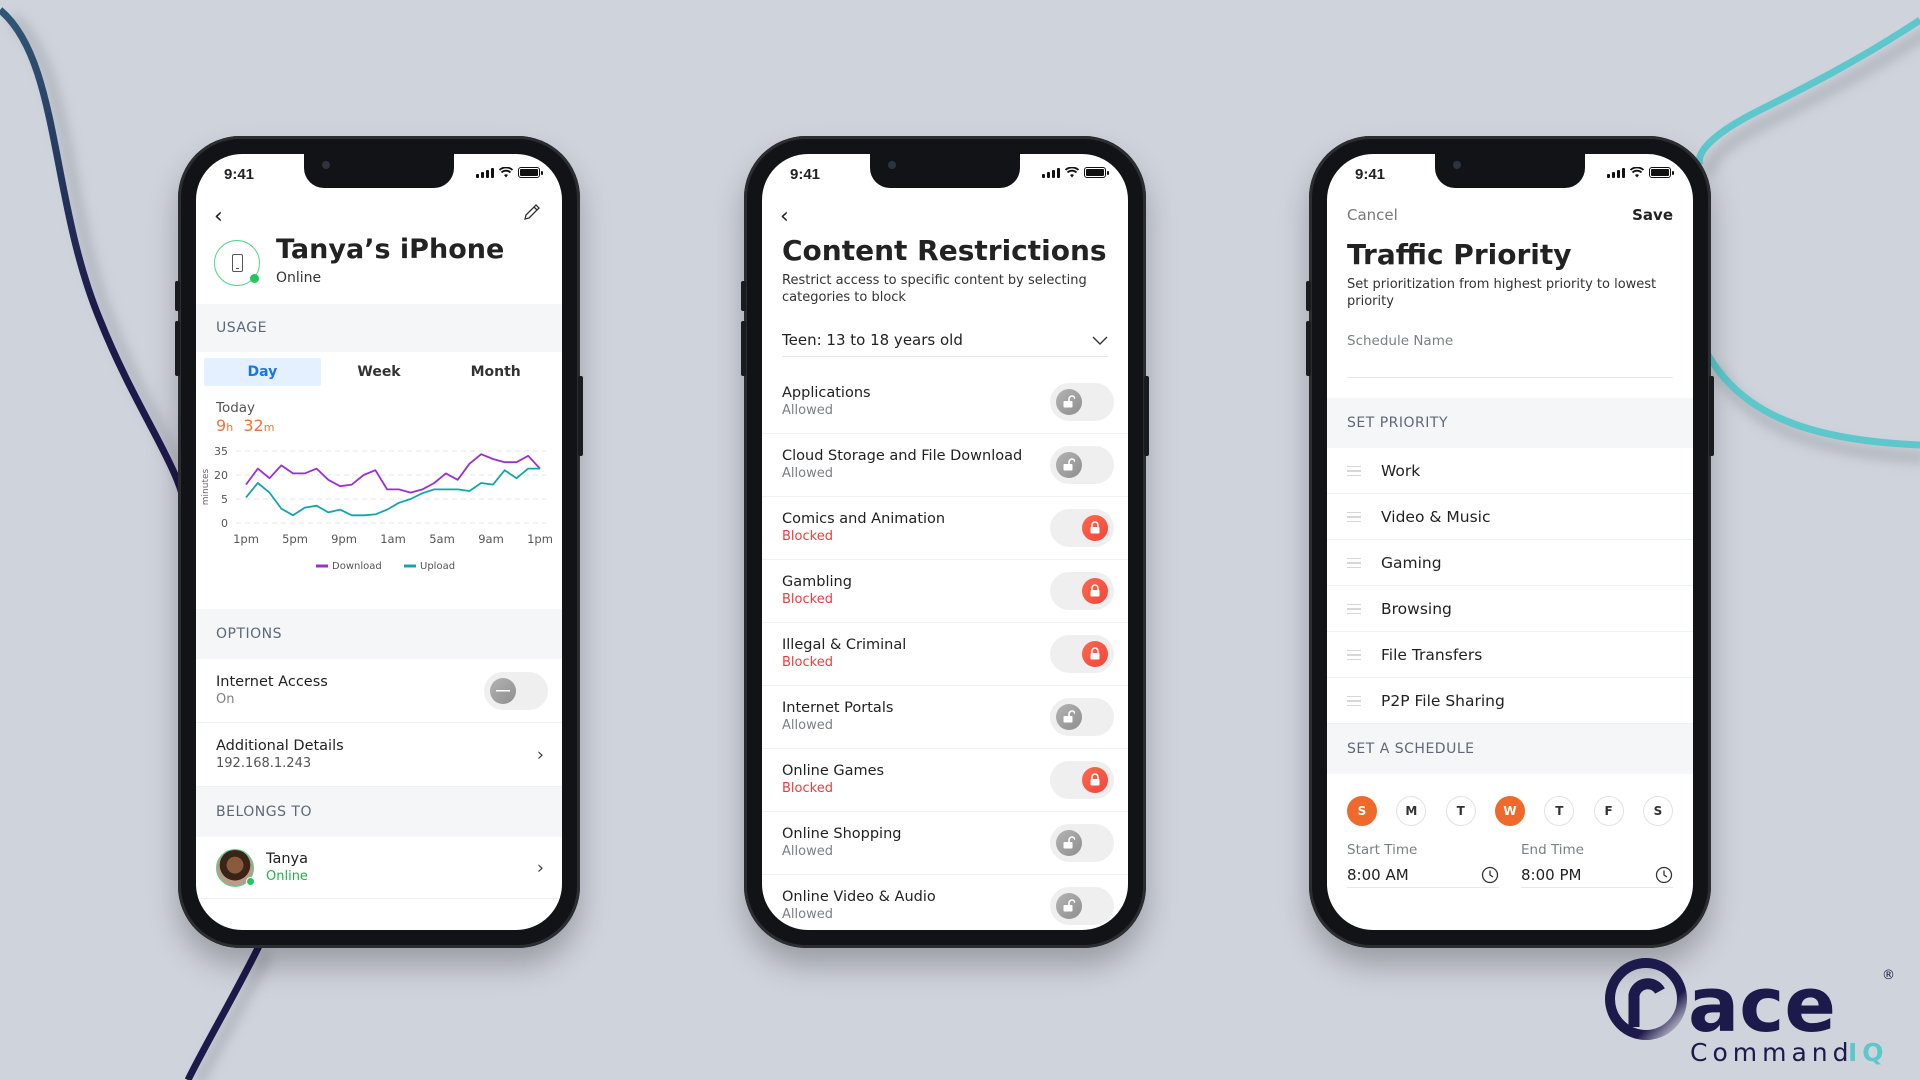 The height and width of the screenshot is (1080, 1920). I want to click on category-row: Online Shopping Allowed, so click(945, 843).